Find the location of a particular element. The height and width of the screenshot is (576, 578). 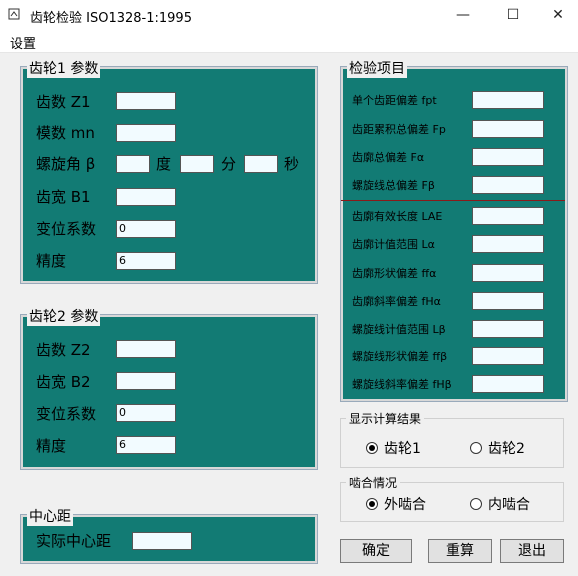

radio-gear1-label: 齿轮1 is located at coordinates (402, 449).